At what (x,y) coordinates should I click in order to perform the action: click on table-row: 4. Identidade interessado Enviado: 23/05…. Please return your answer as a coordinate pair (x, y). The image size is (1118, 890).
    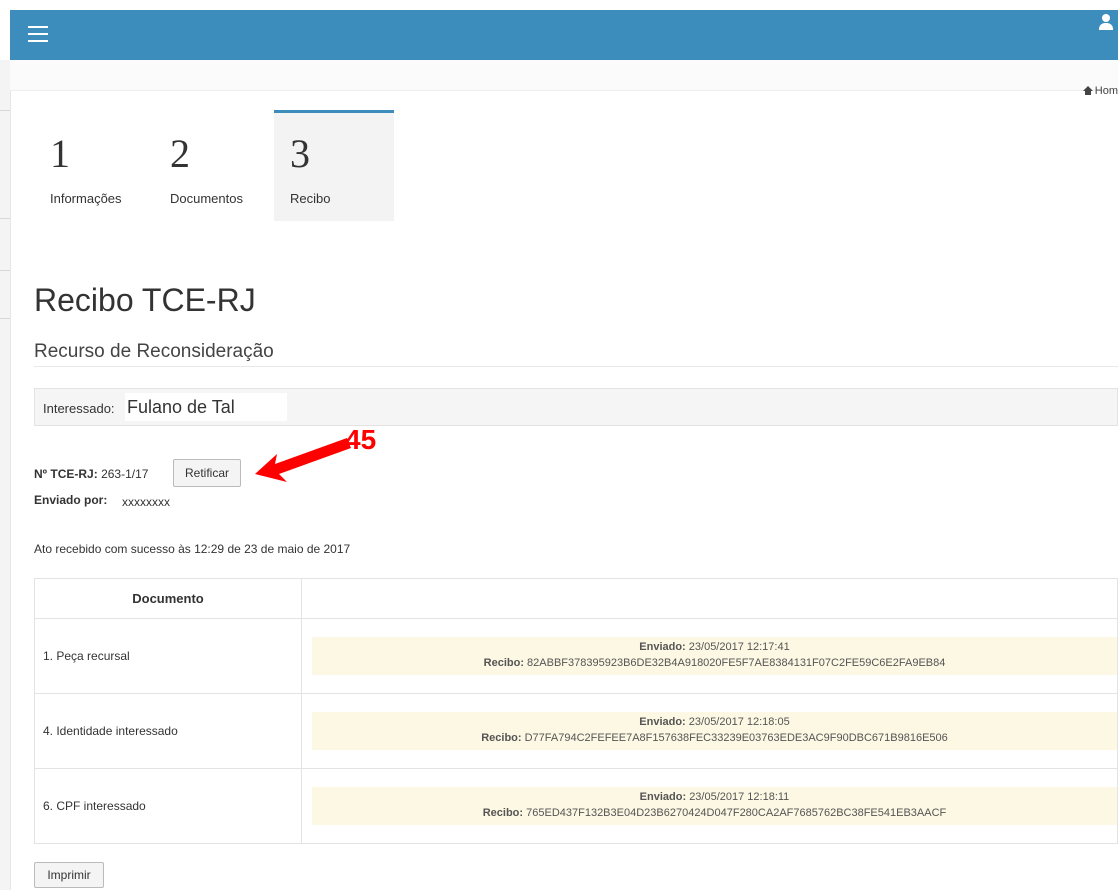
    Looking at the image, I should click on (576, 731).